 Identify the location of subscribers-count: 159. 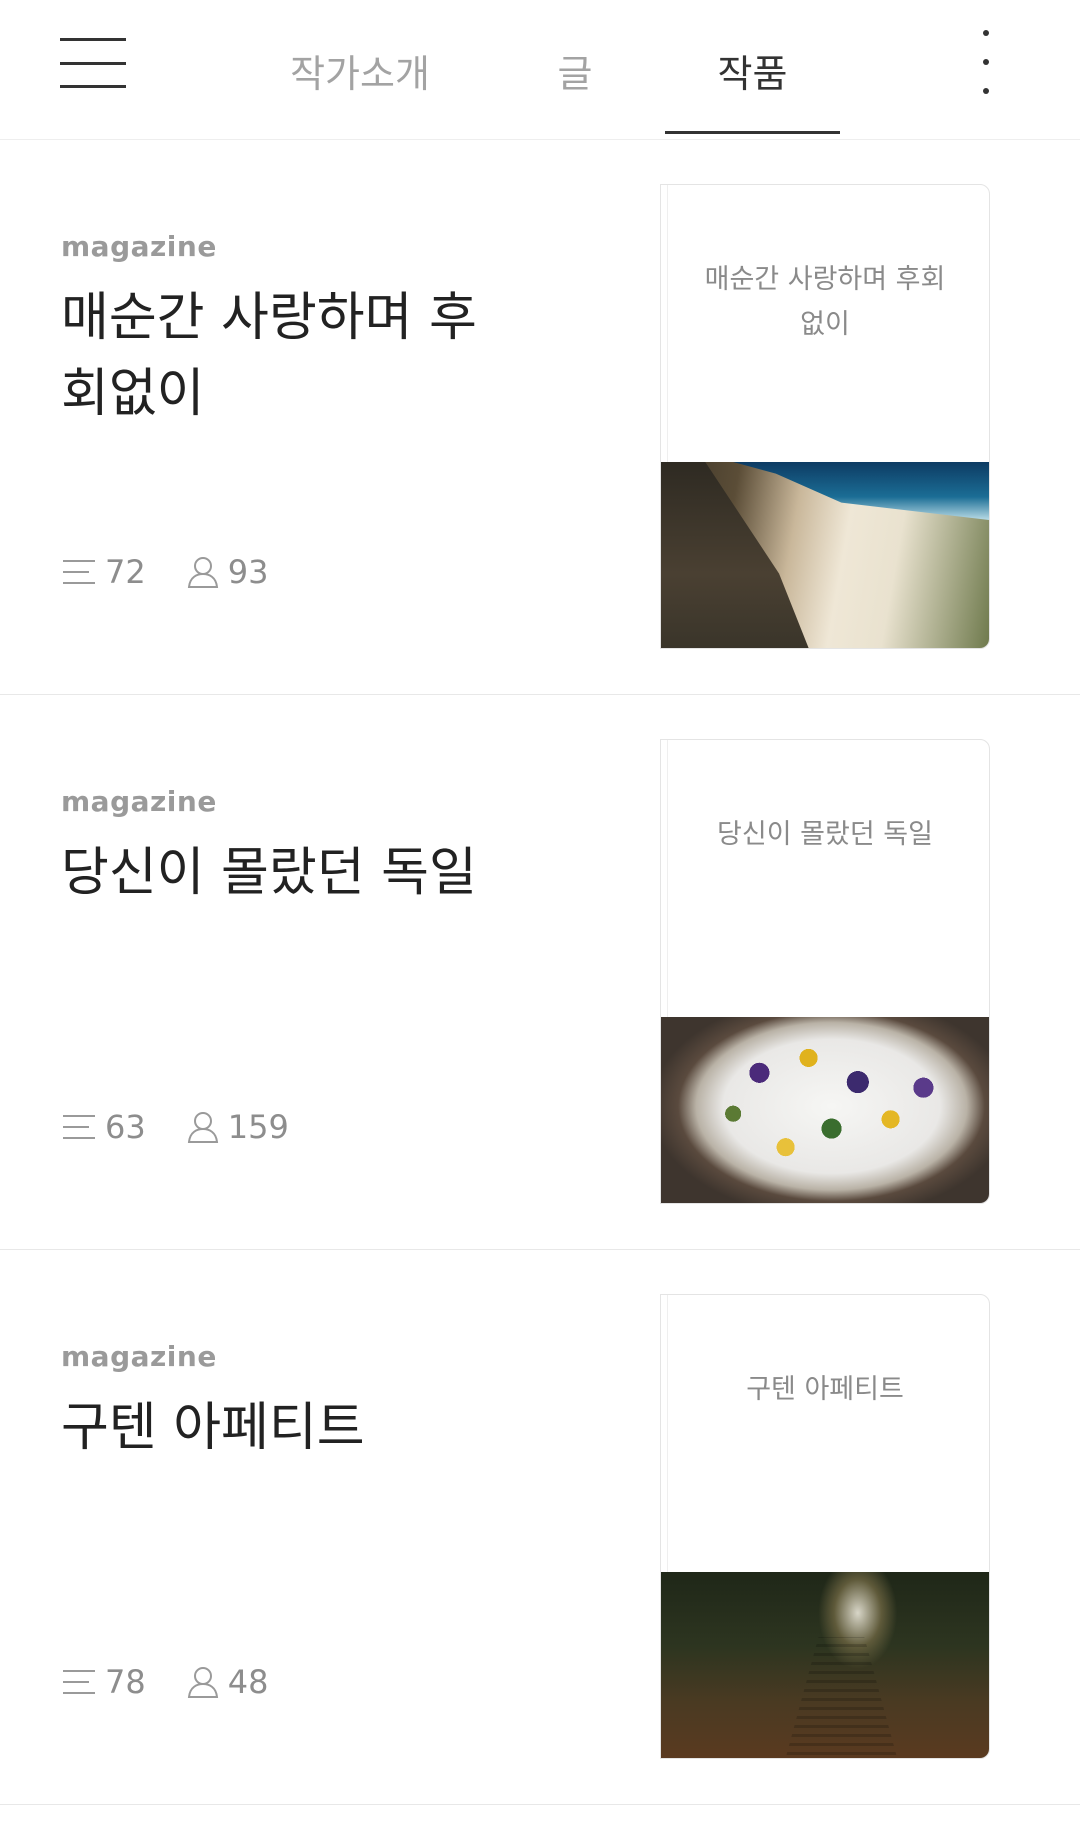
(237, 1127).